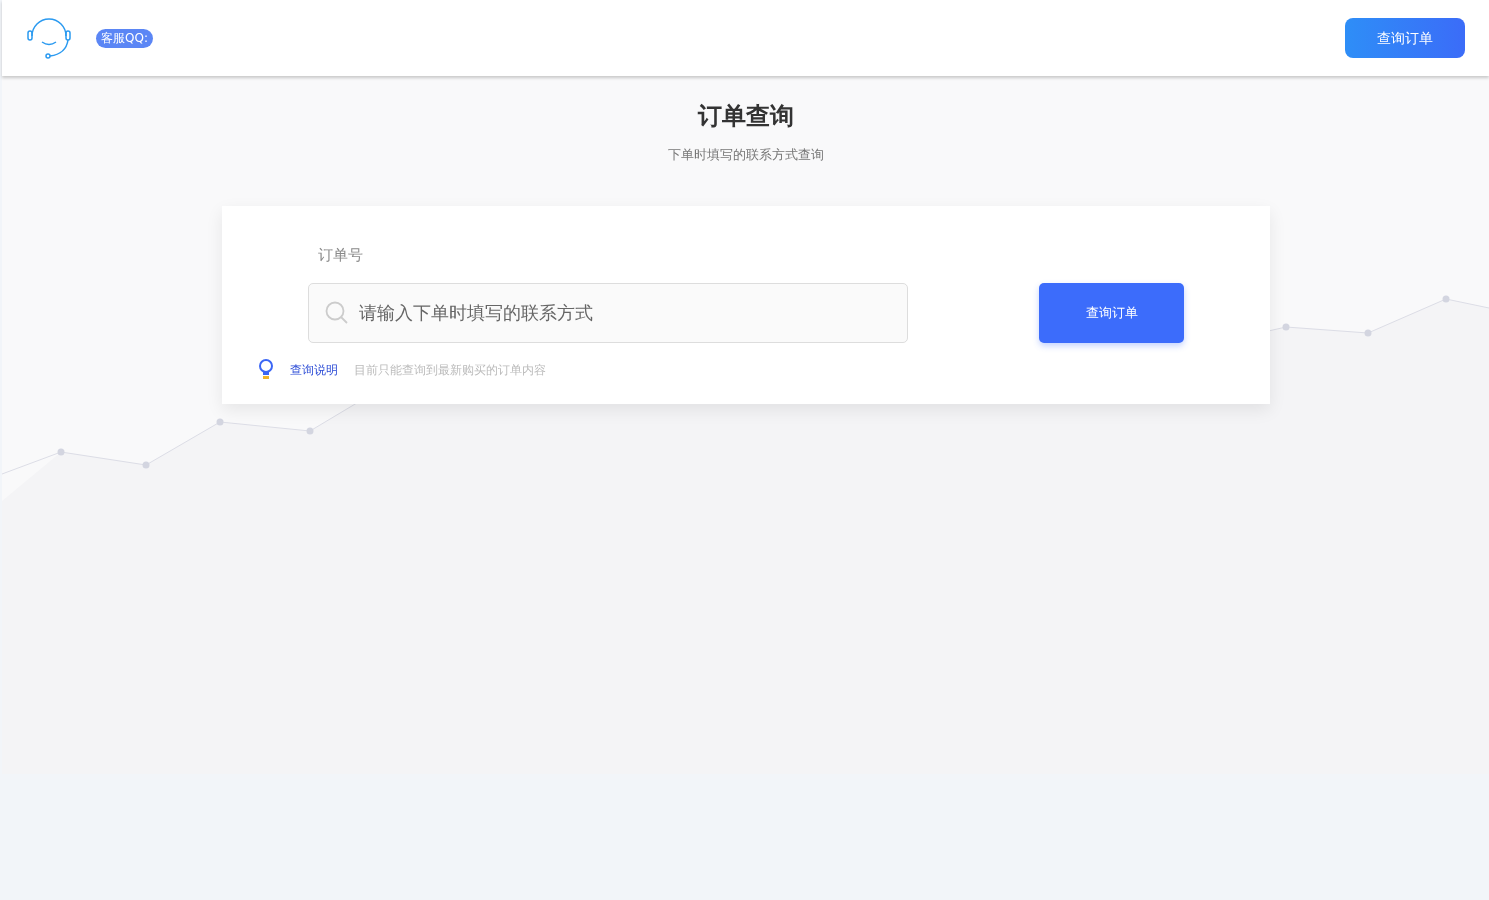 This screenshot has height=900, width=1489. Describe the element at coordinates (745, 155) in the screenshot. I see `page-subtitle: 下单时填写的联系方式查询` at that location.